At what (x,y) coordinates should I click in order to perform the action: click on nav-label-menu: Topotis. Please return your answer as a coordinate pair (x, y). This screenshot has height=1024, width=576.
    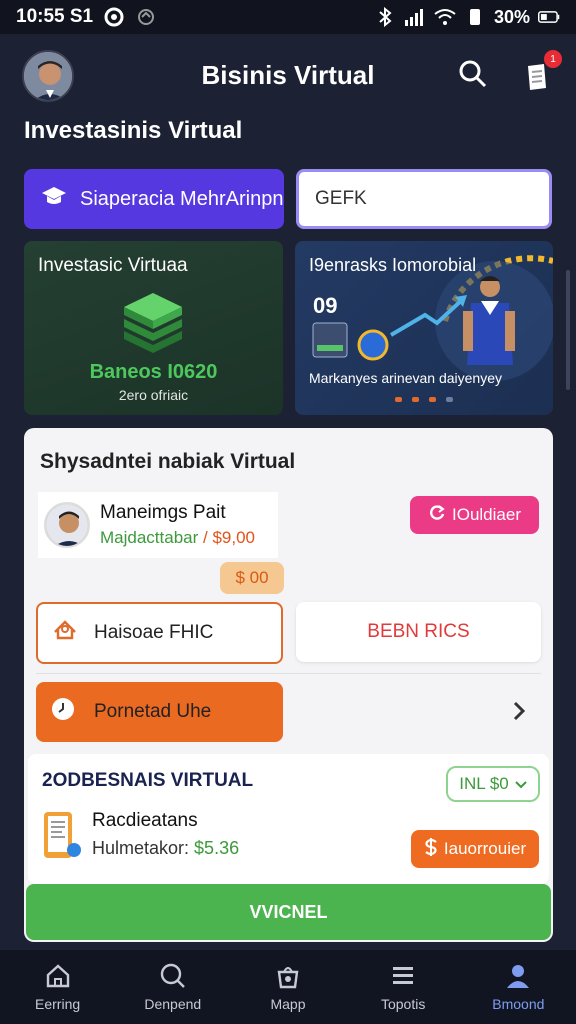
    Looking at the image, I should click on (403, 1004).